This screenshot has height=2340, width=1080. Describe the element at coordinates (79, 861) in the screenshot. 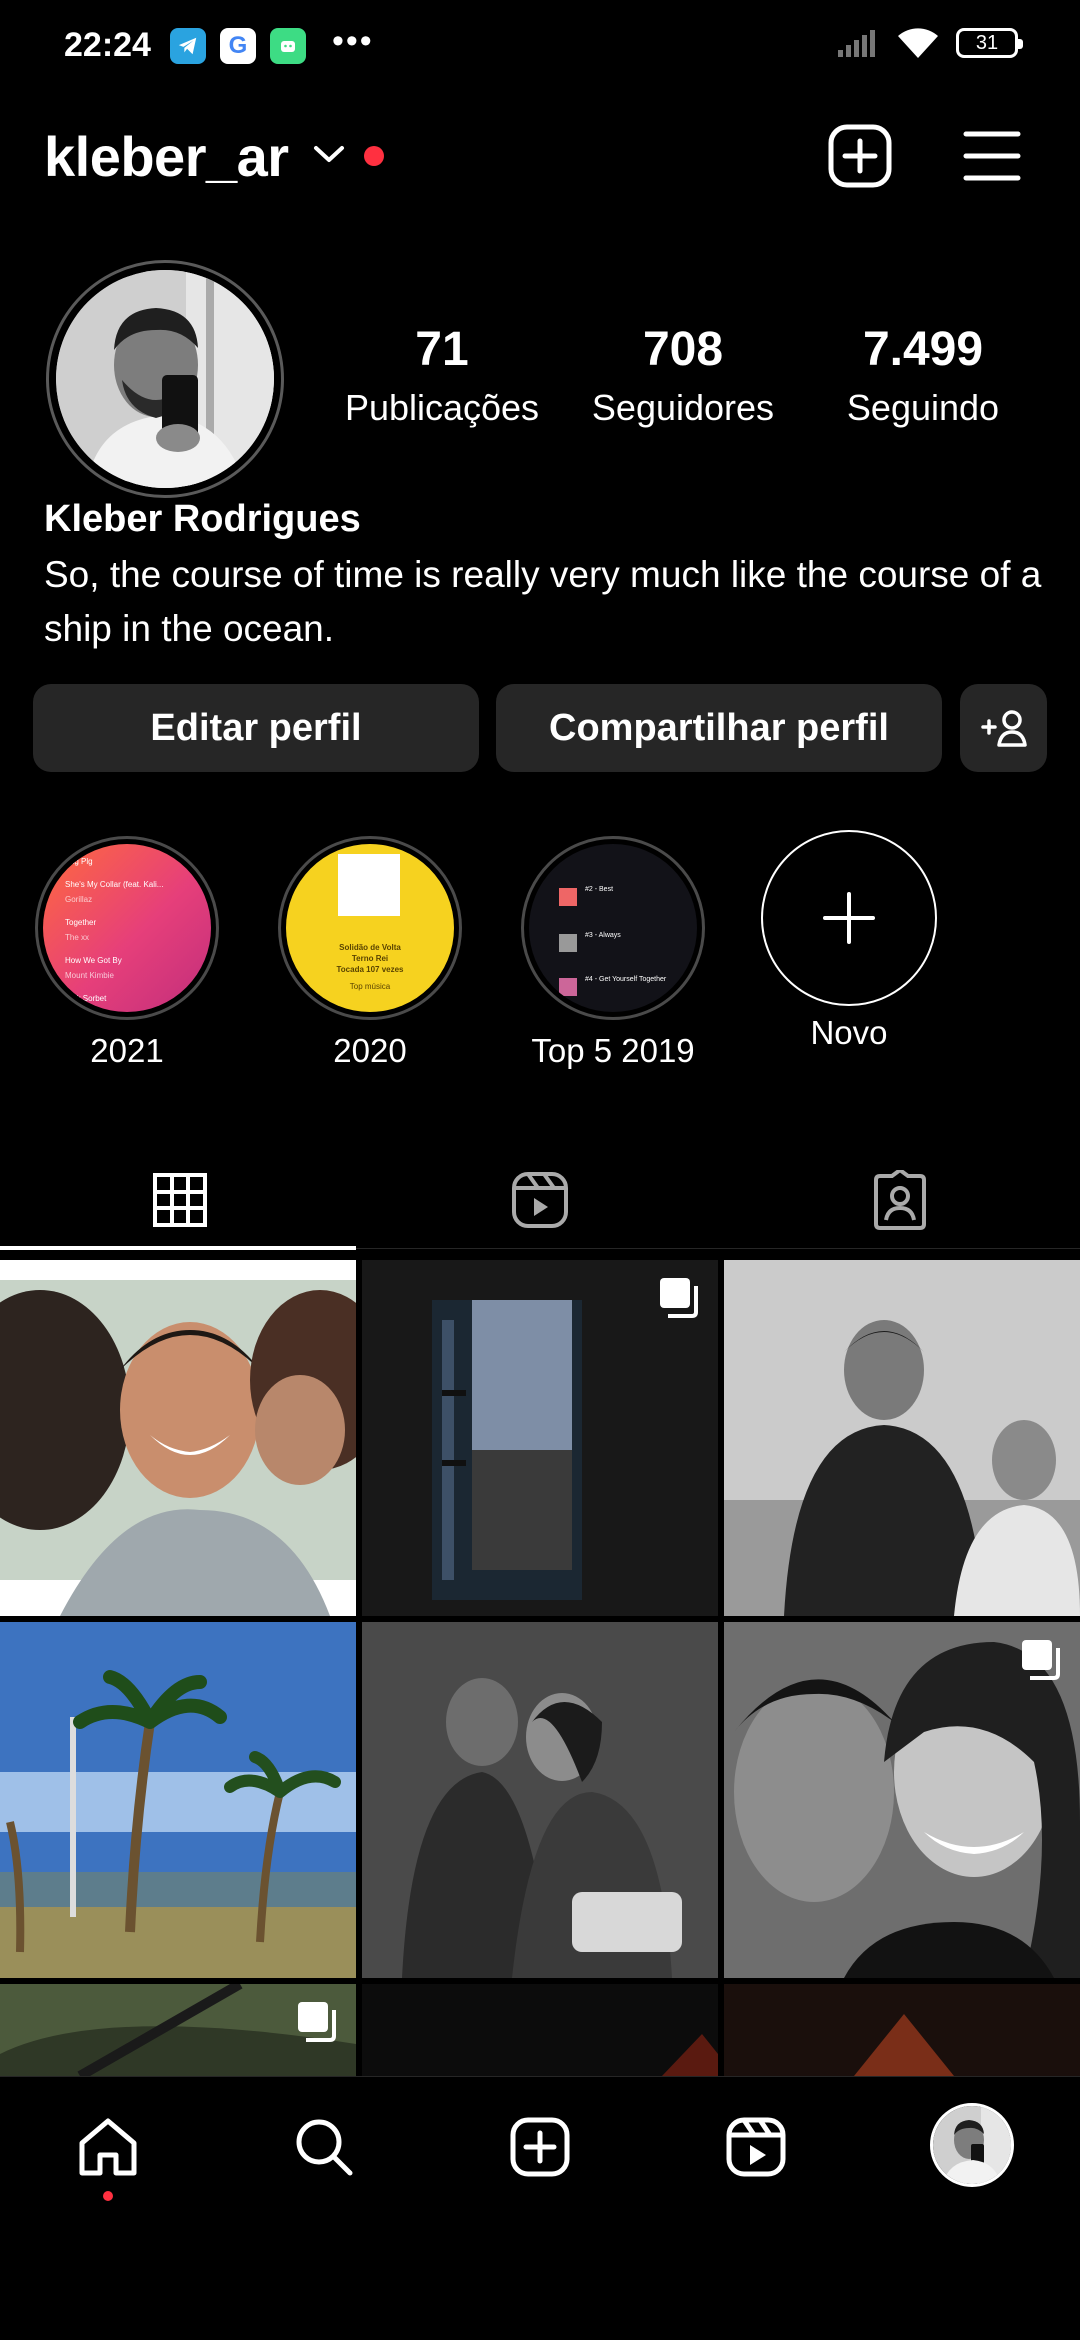

I see `thumb-line: Pkg Plg` at that location.